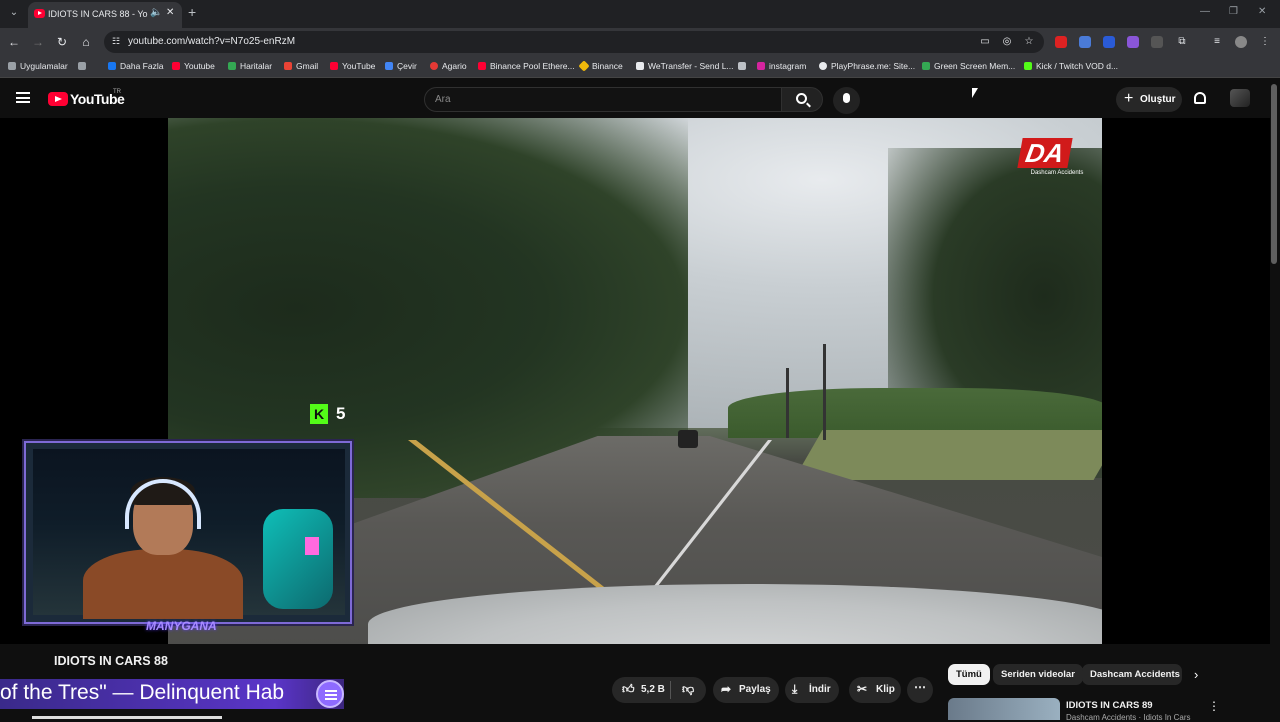  What do you see at coordinates (1274, 174) in the screenshot?
I see `page-scrollbar` at bounding box center [1274, 174].